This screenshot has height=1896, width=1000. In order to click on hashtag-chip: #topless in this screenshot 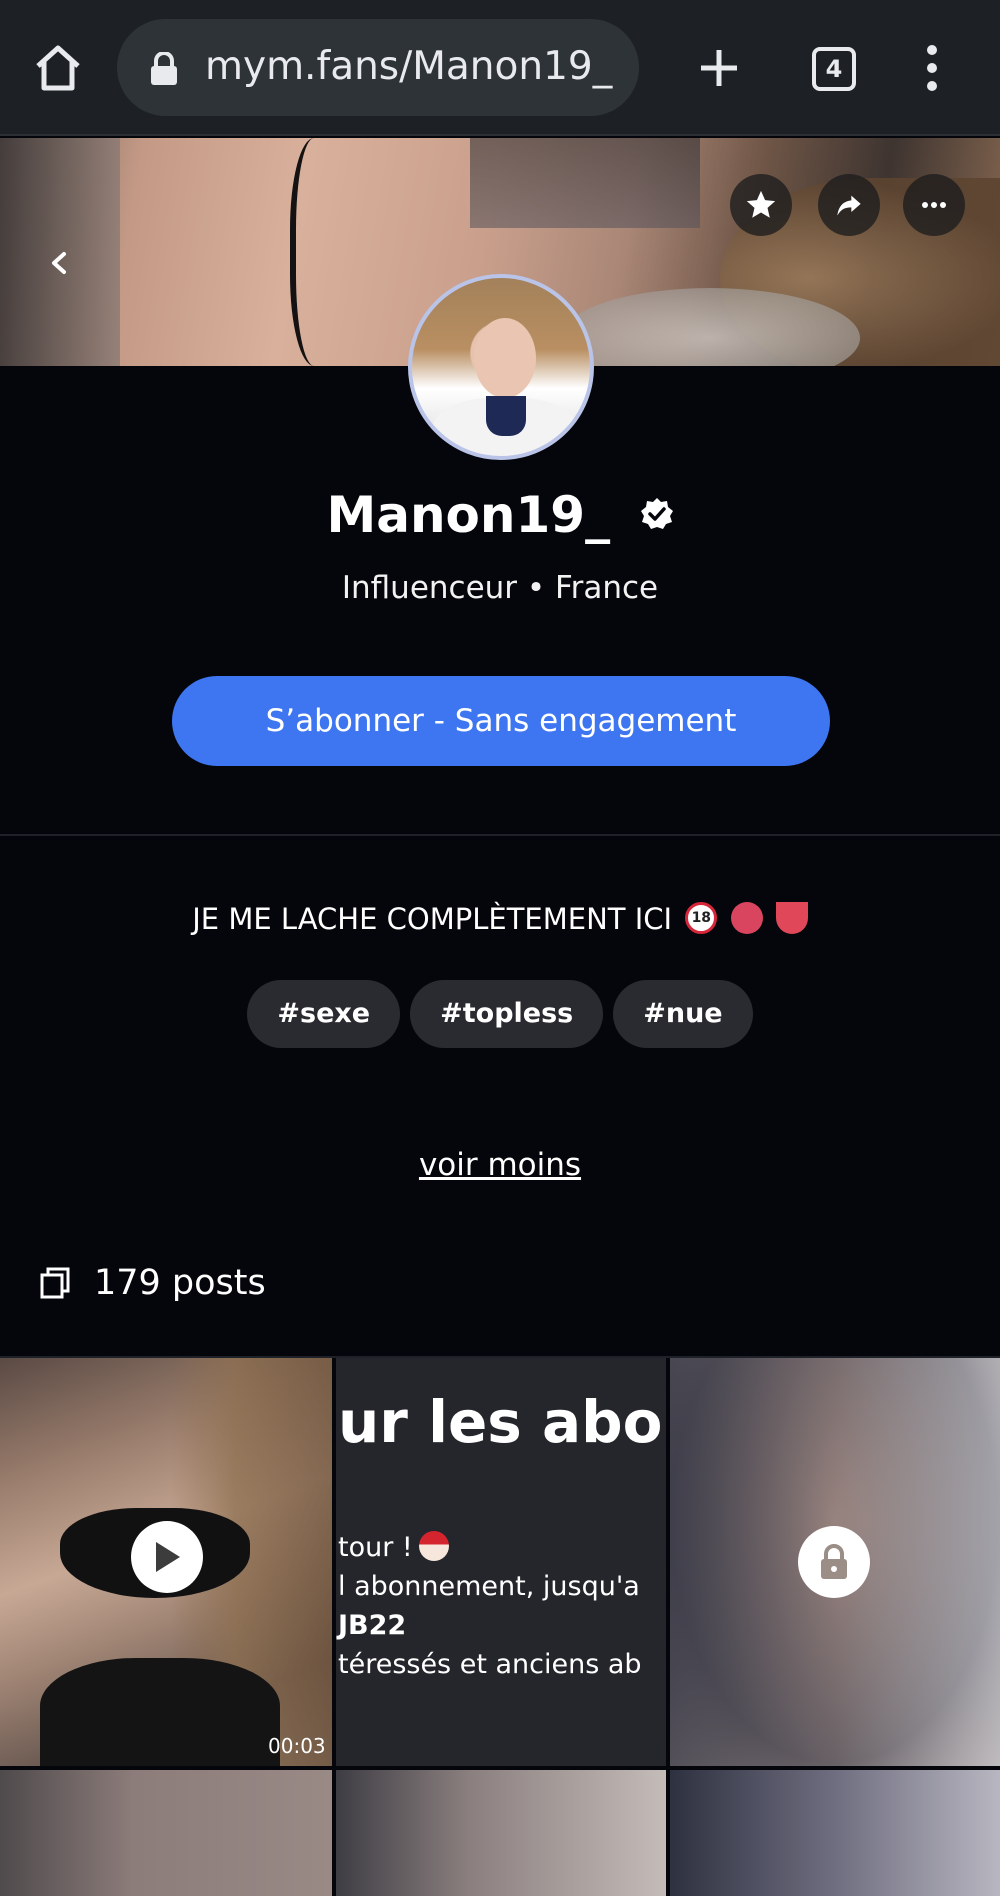, I will do `click(507, 1014)`.